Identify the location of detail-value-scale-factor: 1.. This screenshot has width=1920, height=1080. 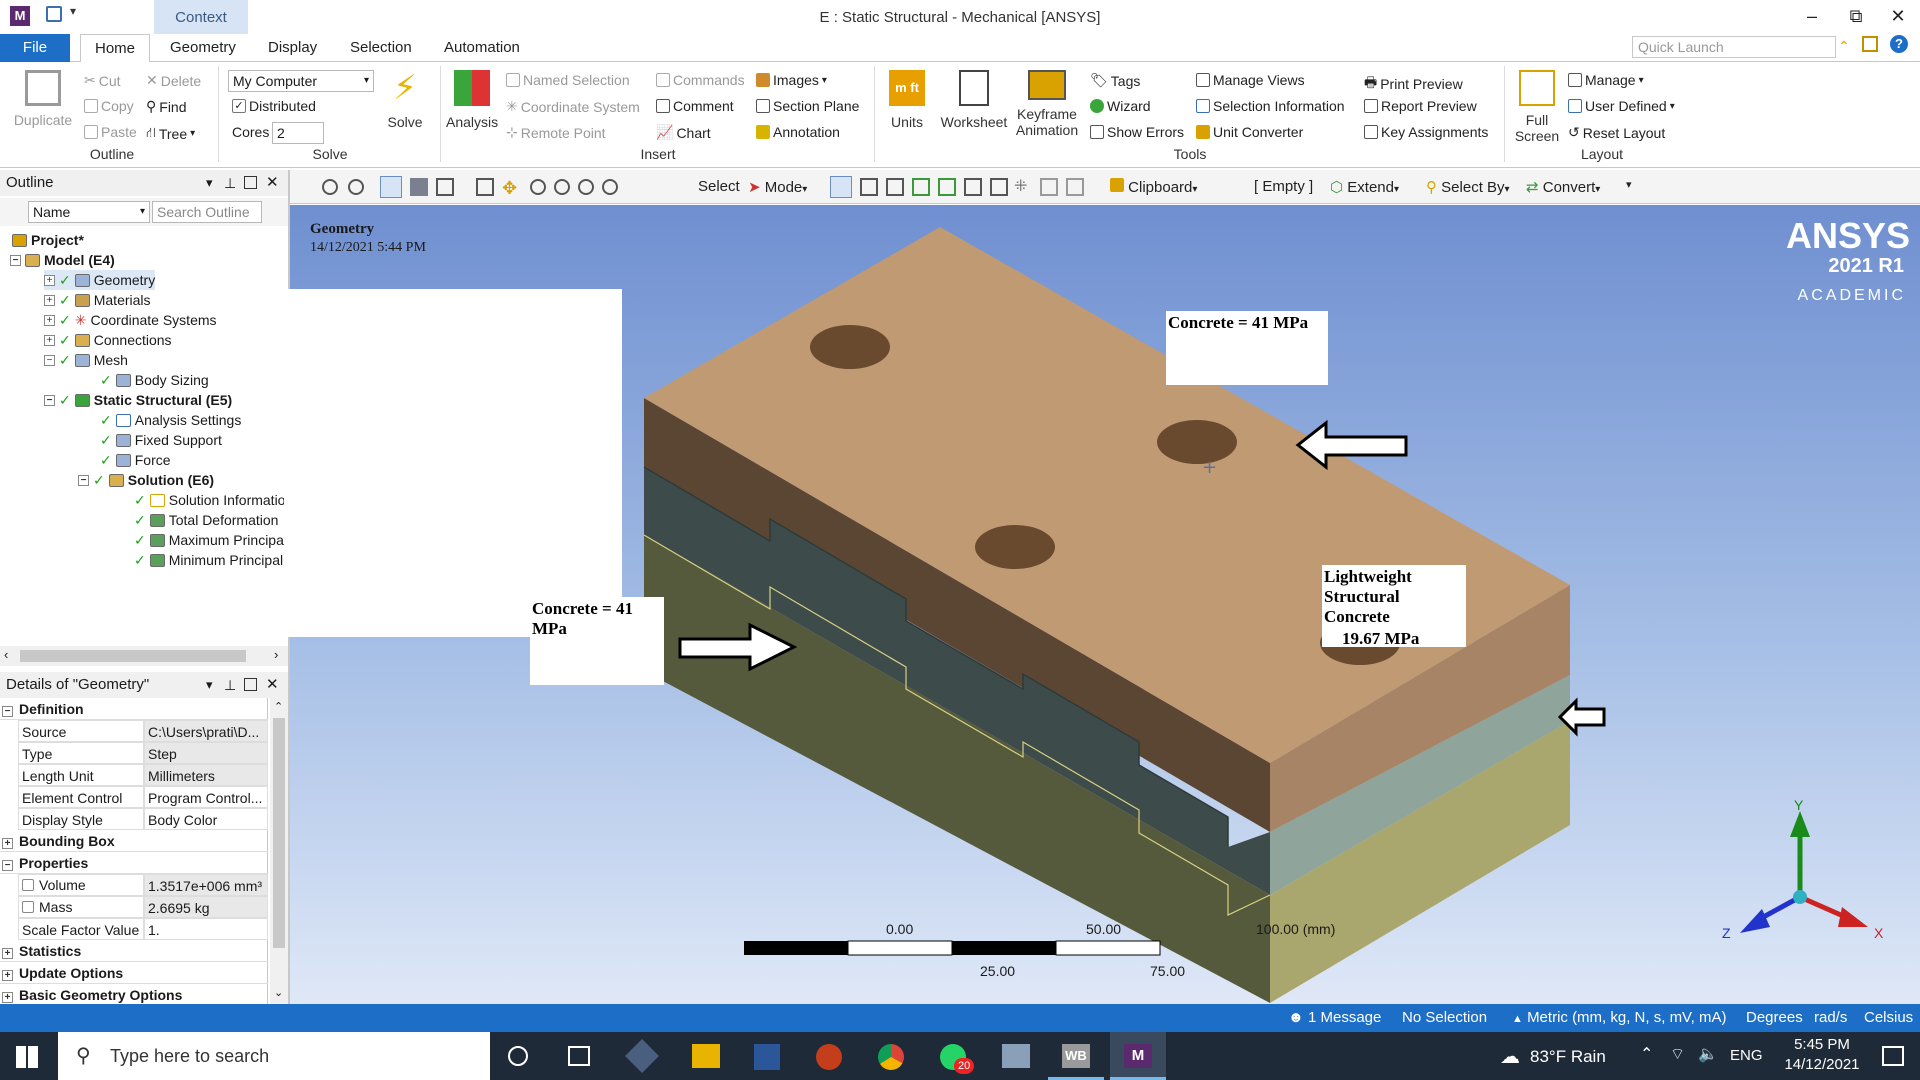
(206, 929).